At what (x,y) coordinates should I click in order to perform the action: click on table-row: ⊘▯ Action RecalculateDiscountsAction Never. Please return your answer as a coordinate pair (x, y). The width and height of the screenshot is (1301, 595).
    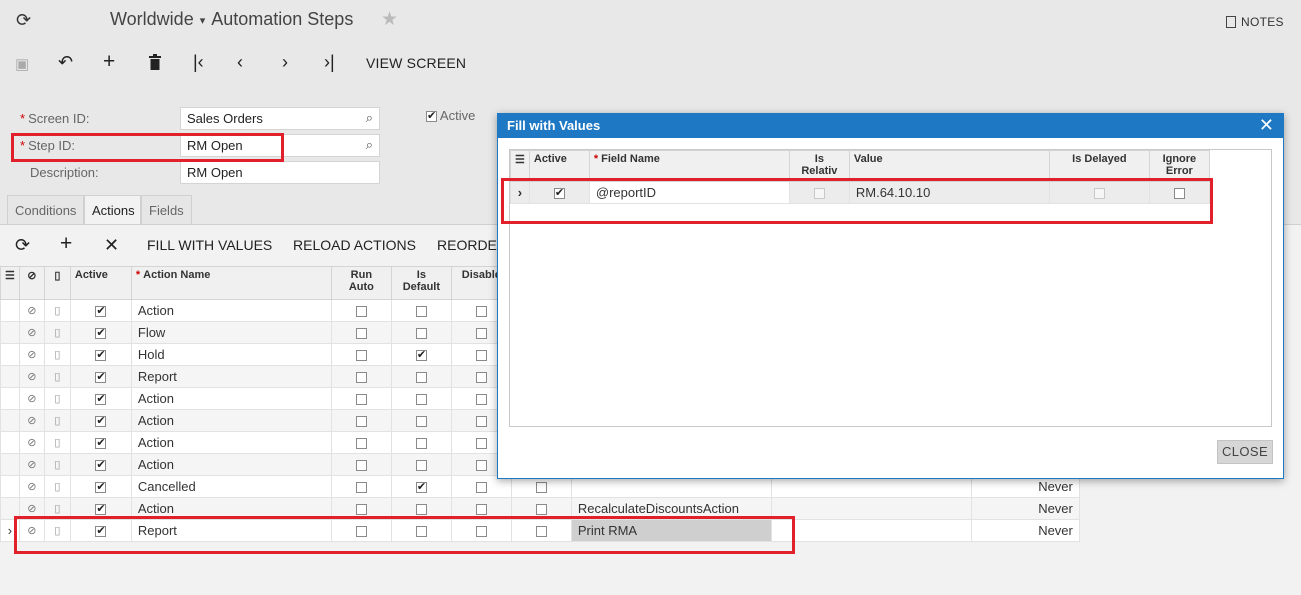
    Looking at the image, I should click on (540, 508).